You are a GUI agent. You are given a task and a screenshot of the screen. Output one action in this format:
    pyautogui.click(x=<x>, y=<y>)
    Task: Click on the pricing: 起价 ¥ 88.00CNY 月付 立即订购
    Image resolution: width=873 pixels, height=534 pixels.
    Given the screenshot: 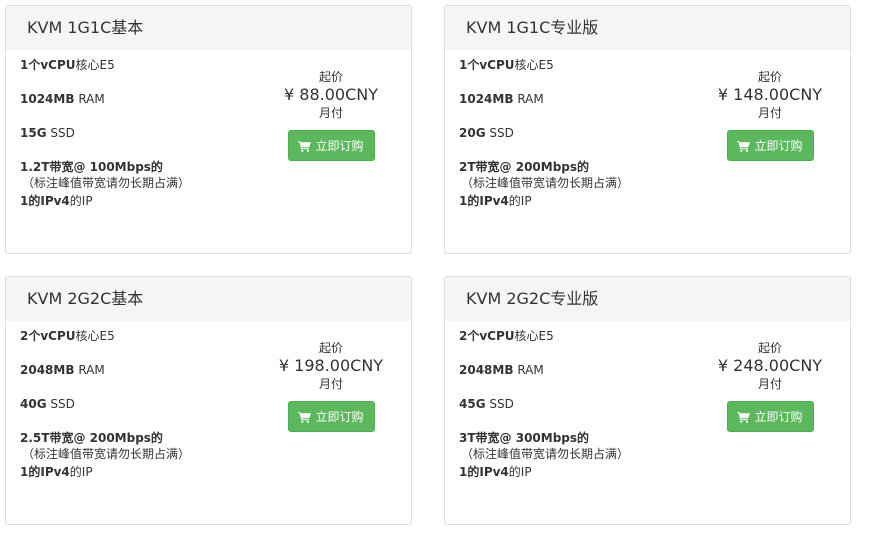 What is the action you would take?
    pyautogui.click(x=331, y=115)
    